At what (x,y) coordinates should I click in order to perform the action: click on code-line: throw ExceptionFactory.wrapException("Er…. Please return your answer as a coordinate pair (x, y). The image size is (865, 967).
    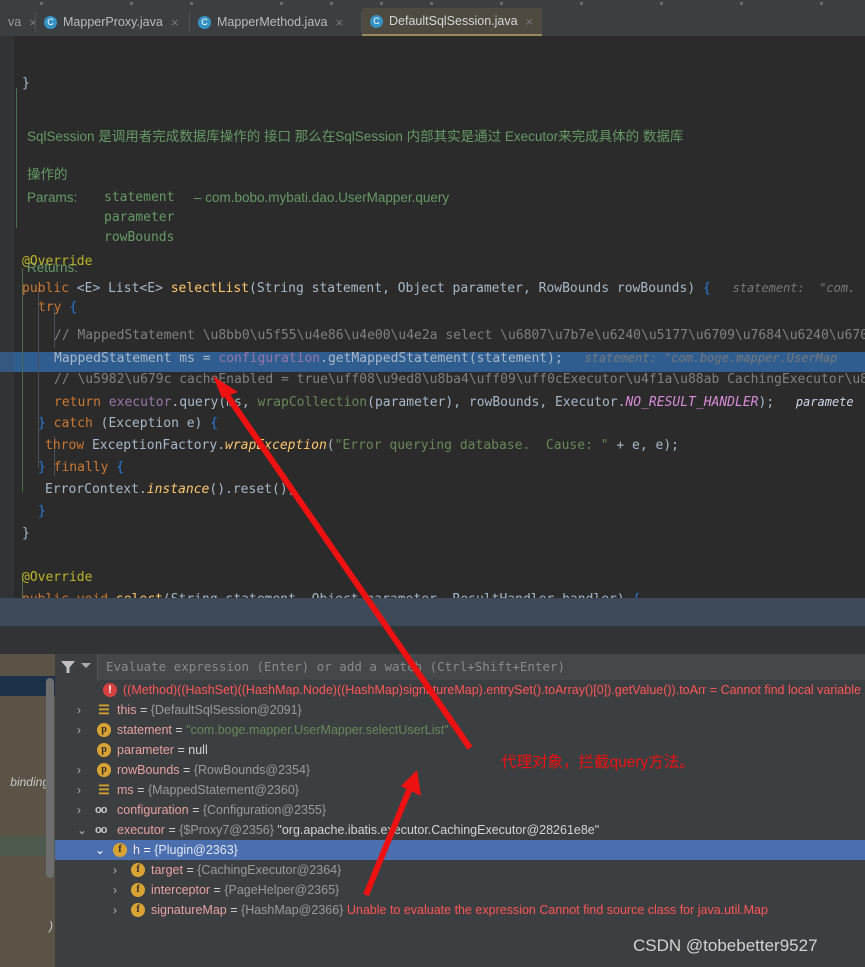
    Looking at the image, I should click on (362, 445).